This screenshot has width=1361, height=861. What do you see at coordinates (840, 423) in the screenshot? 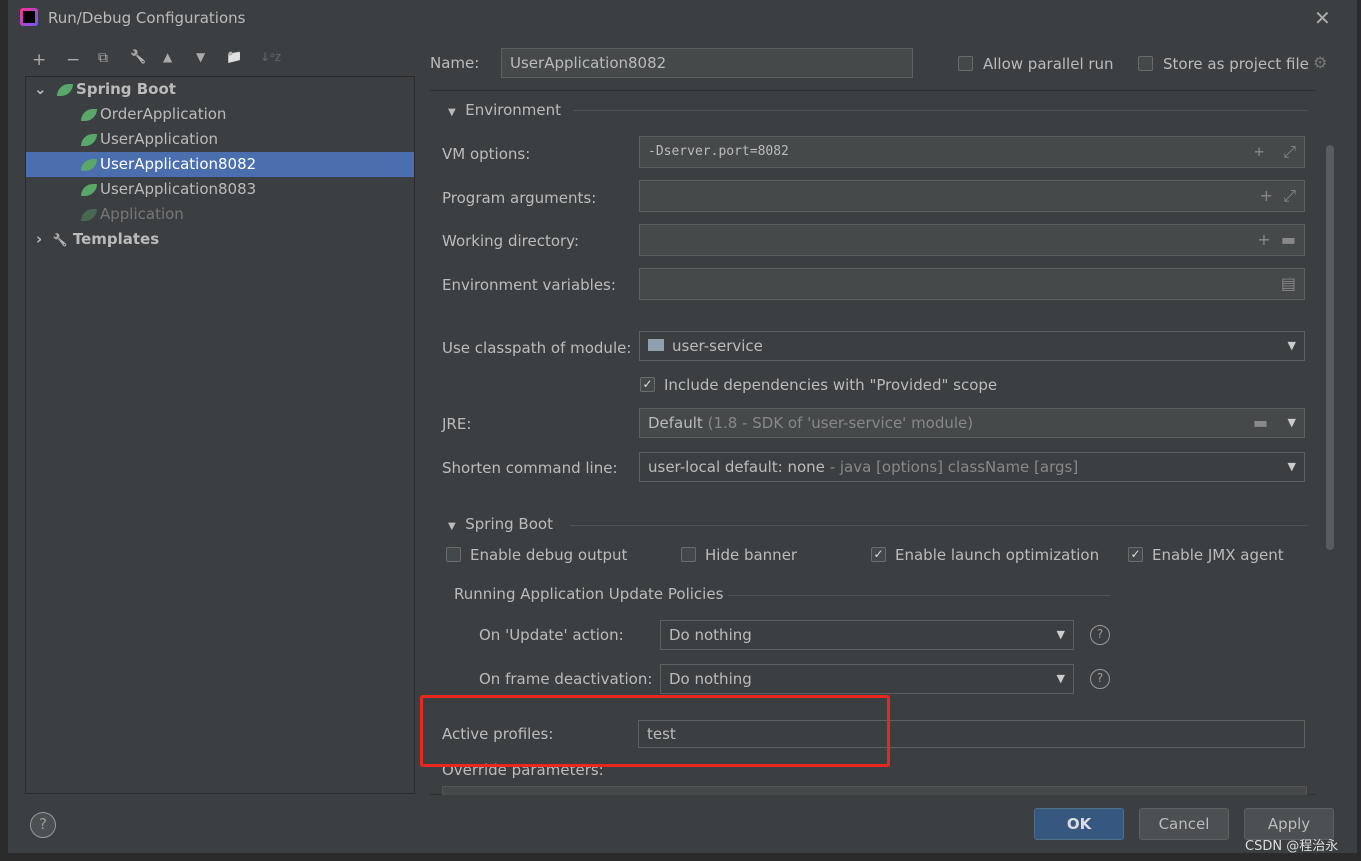
I see `jre-hint: (1.8 - SDK of 'user-service' module)` at bounding box center [840, 423].